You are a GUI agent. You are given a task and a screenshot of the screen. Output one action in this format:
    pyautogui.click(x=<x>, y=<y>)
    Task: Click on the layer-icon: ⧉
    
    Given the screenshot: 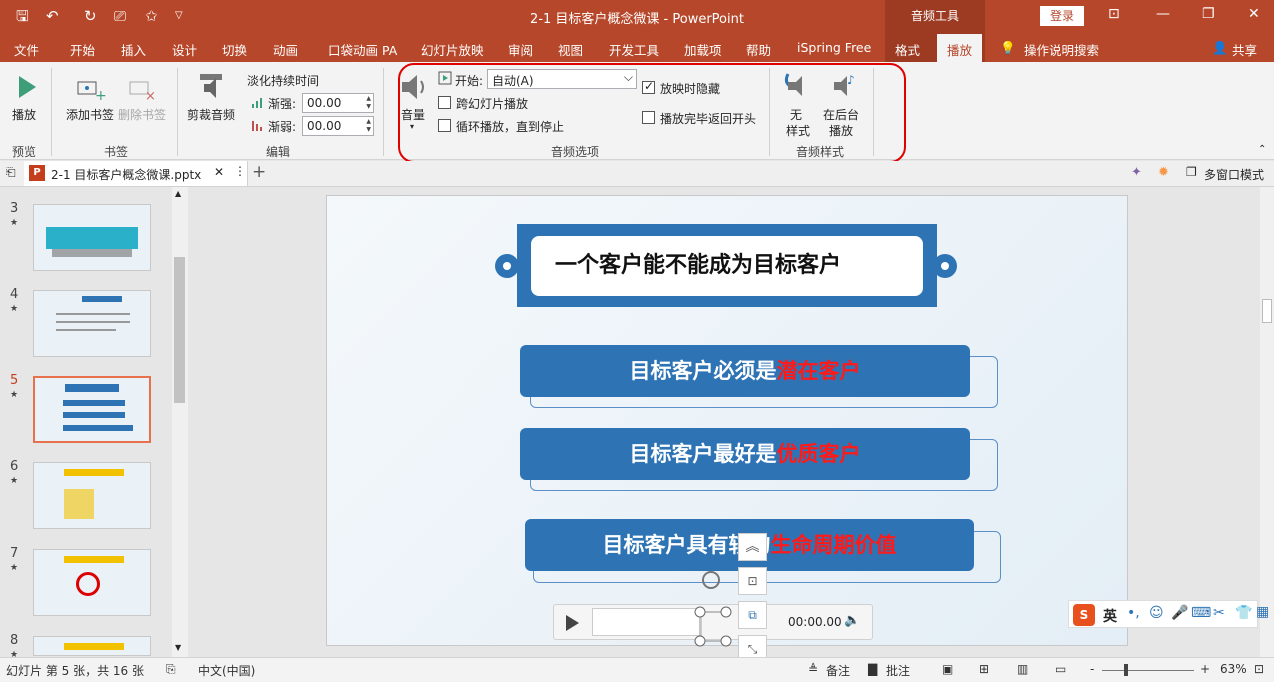 What is the action you would take?
    pyautogui.click(x=752, y=615)
    